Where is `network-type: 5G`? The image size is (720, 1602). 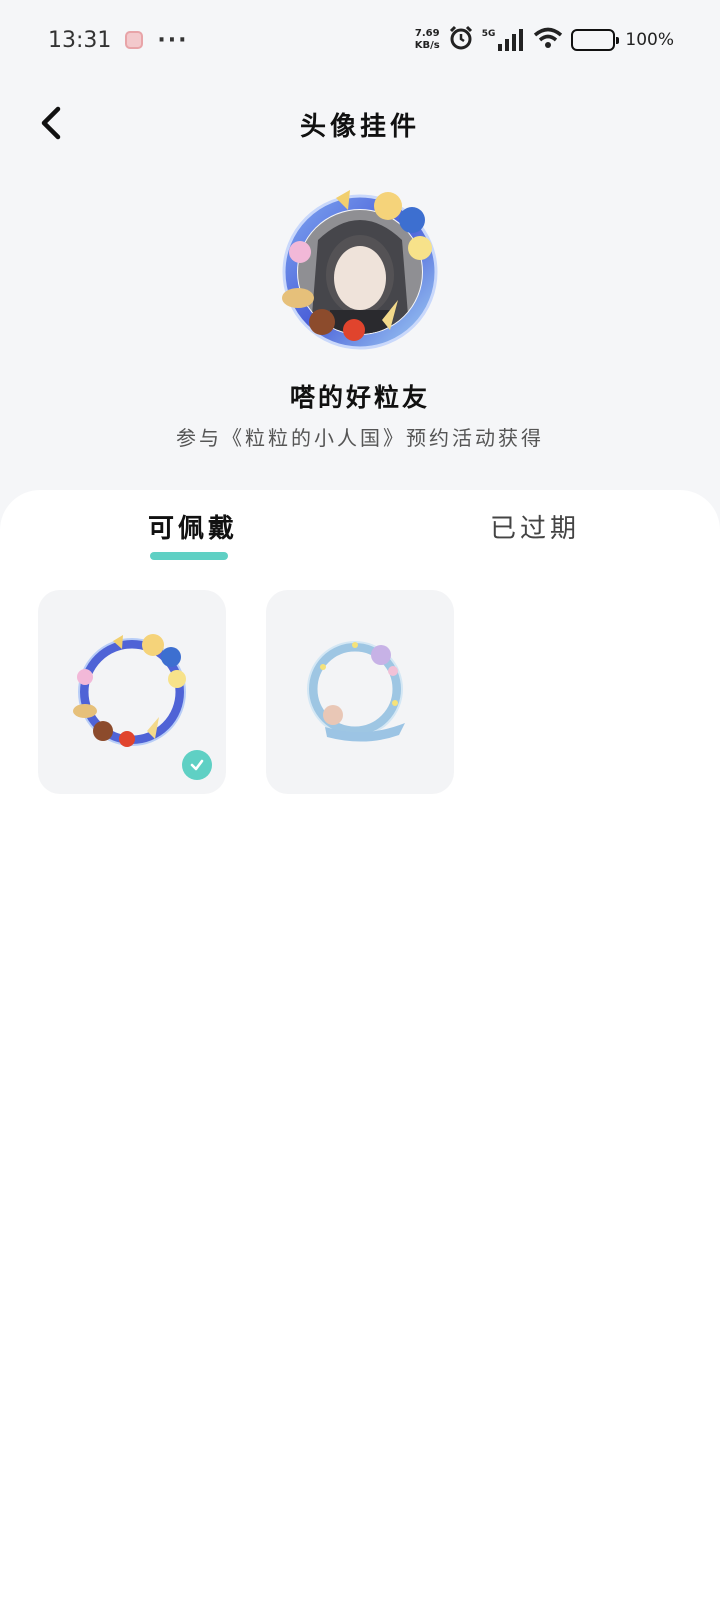 network-type: 5G is located at coordinates (488, 34).